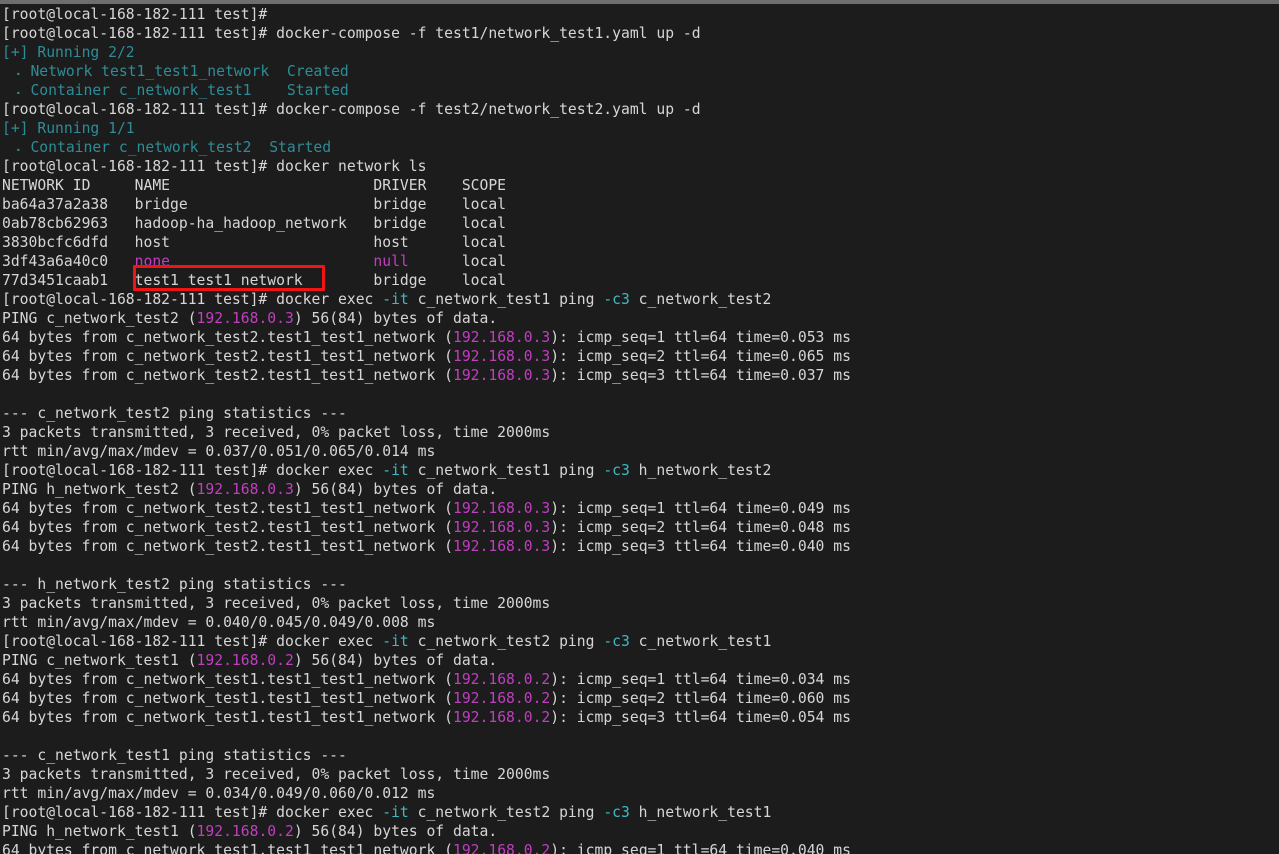 The image size is (1279, 854). What do you see at coordinates (99, 660) in the screenshot?
I see `terminal-text-default: PING c_network_test1 (` at bounding box center [99, 660].